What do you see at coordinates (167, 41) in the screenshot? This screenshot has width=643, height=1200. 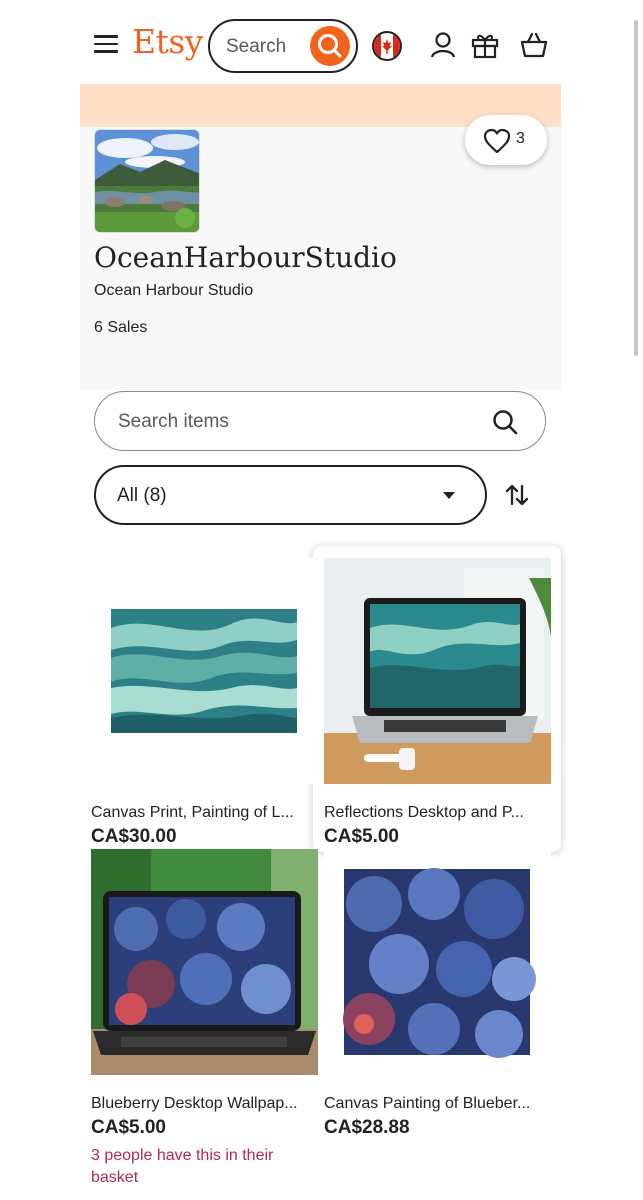 I see `etsy-logo: Etsy` at bounding box center [167, 41].